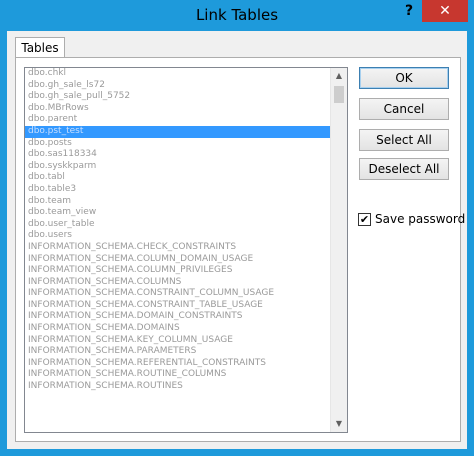 This screenshot has height=456, width=474. What do you see at coordinates (404, 169) in the screenshot?
I see `deselect-all-button: Deselect All` at bounding box center [404, 169].